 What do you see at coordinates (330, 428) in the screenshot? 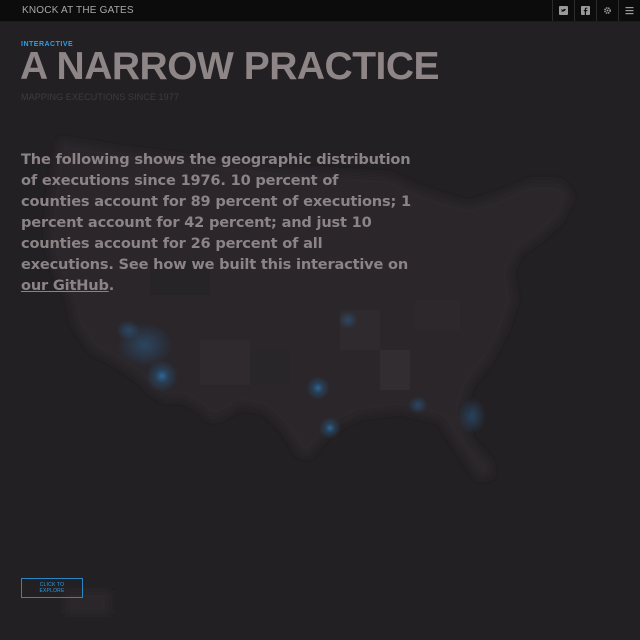
I see `hotspot-virginia` at bounding box center [330, 428].